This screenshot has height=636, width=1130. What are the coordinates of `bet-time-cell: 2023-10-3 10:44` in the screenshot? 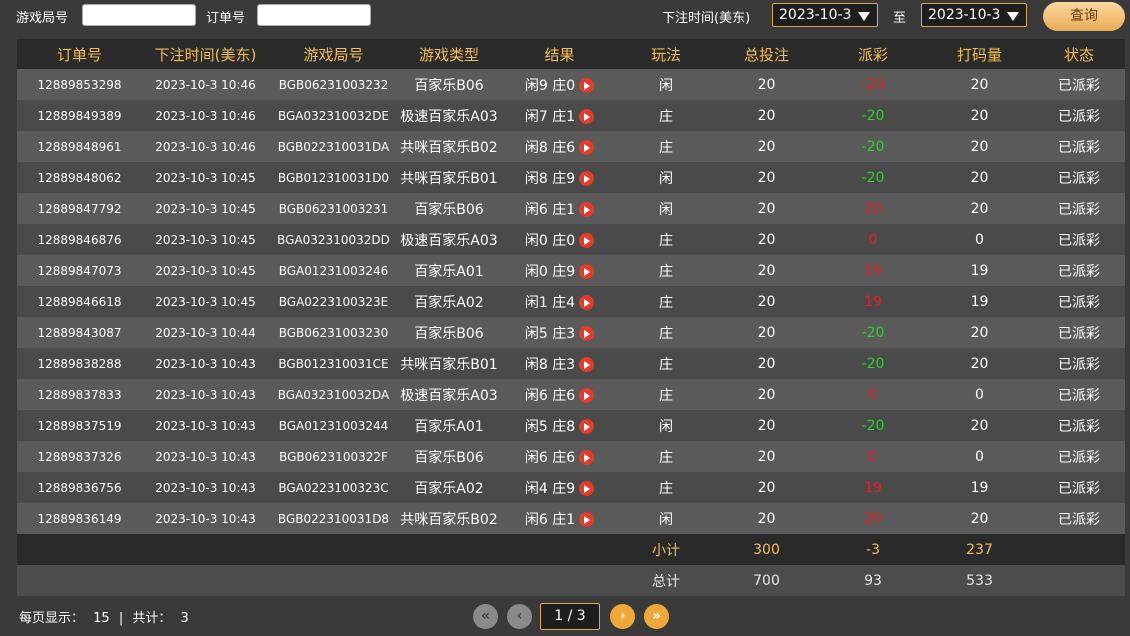 It's located at (205, 332).